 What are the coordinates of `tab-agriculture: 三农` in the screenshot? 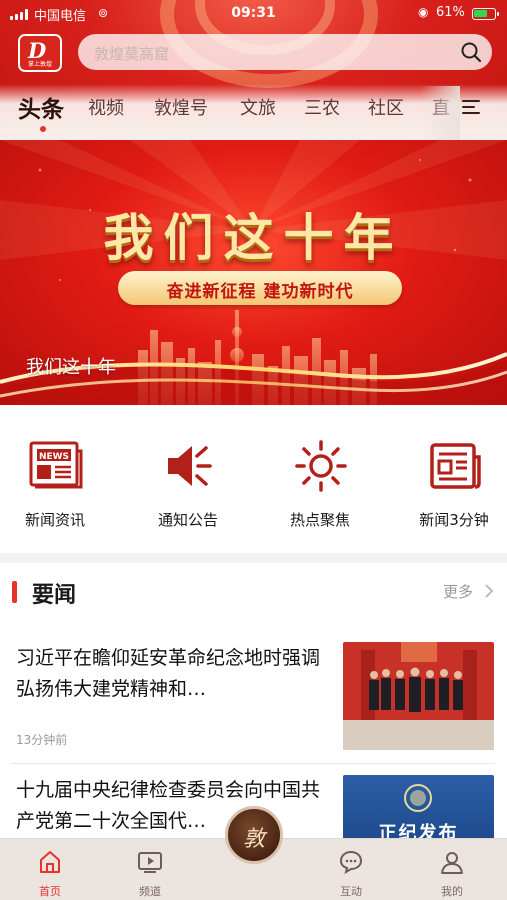 It's located at (322, 107).